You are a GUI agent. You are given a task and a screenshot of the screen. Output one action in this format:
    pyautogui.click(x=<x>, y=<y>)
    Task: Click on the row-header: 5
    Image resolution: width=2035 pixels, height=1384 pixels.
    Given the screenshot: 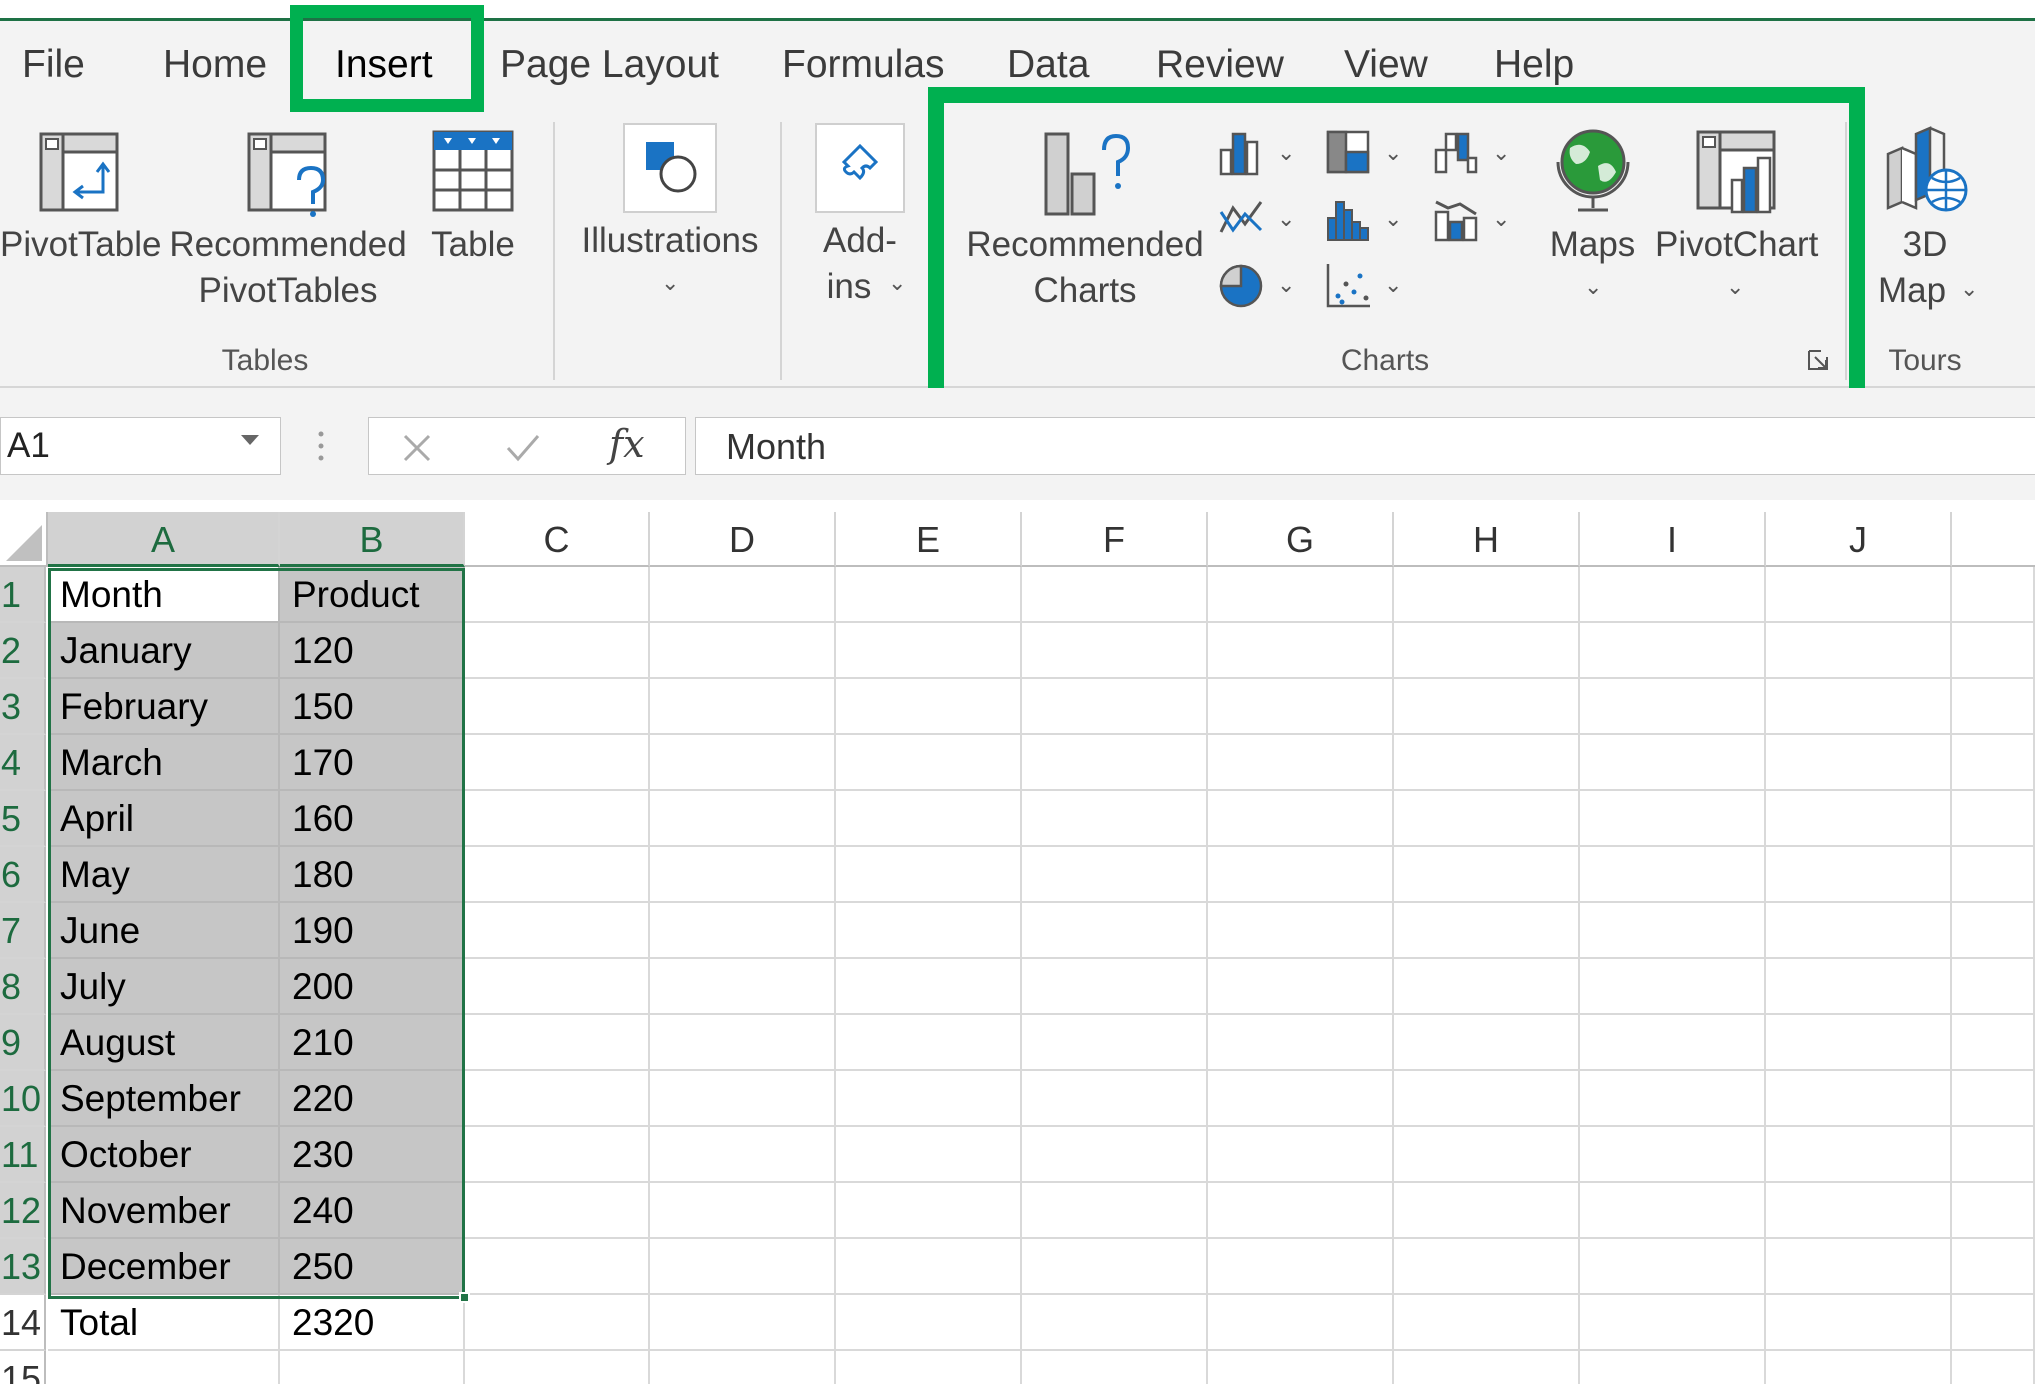 What is the action you would take?
    pyautogui.click(x=23, y=819)
    